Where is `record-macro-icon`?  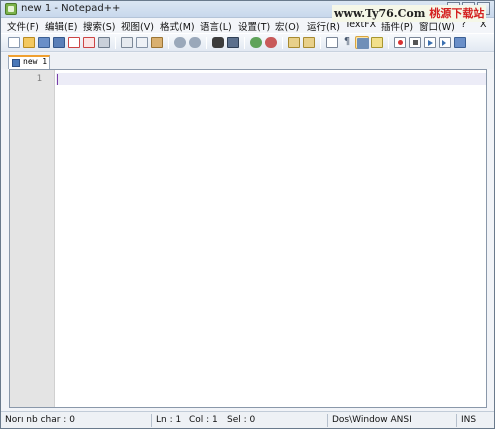
record-macro-icon is located at coordinates (400, 42).